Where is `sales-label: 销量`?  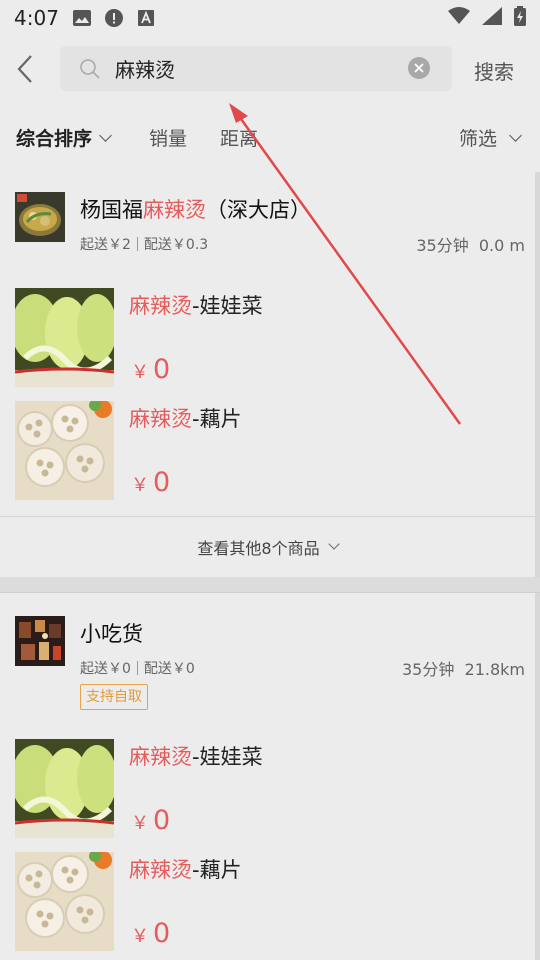
sales-label: 销量 is located at coordinates (168, 139).